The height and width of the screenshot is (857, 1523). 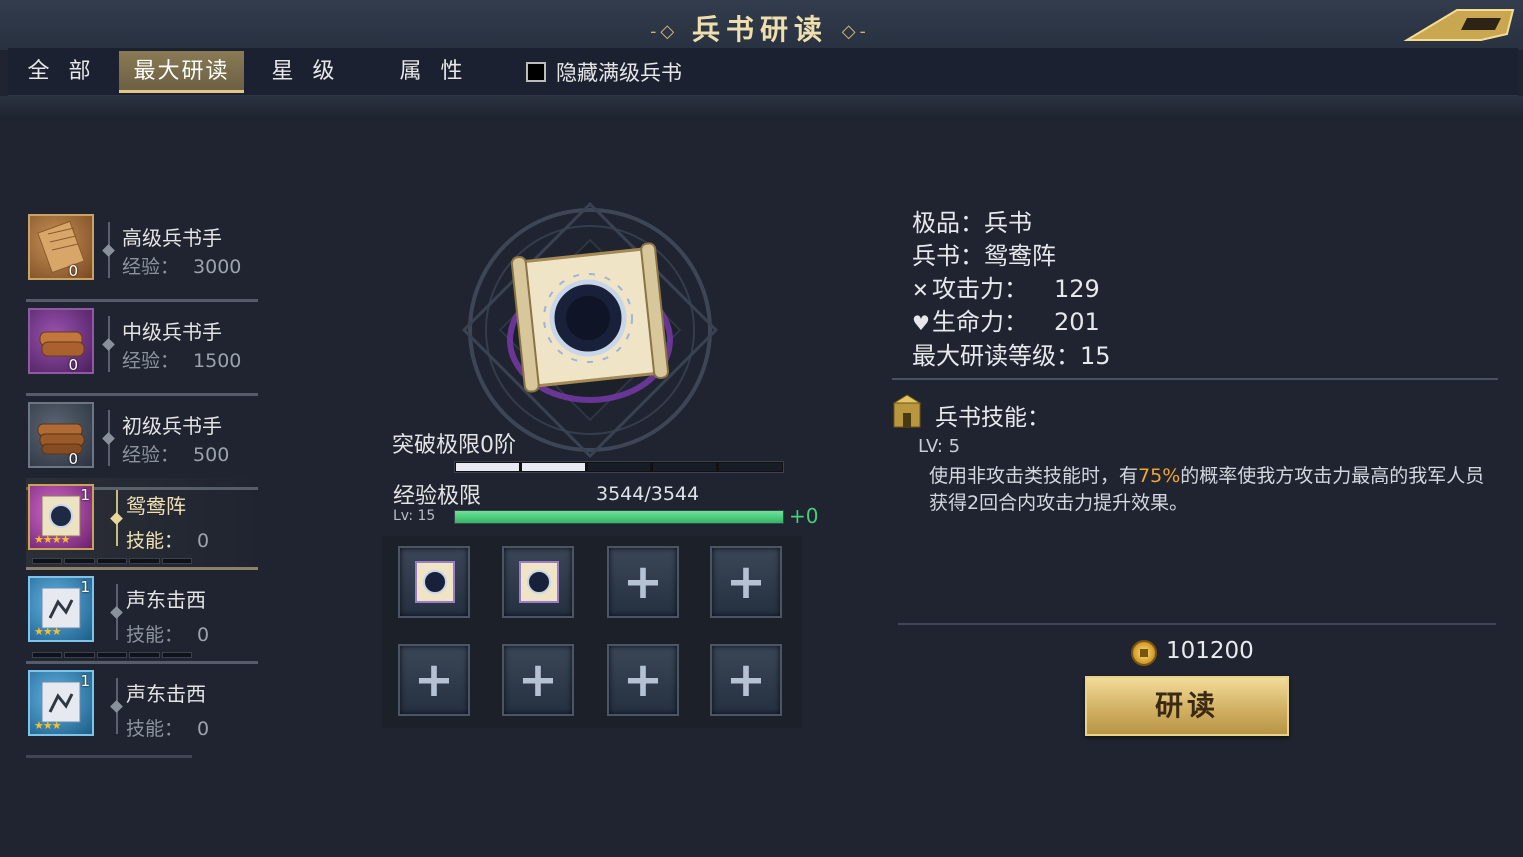 What do you see at coordinates (992, 418) in the screenshot?
I see `skill-title: 兵书技能：` at bounding box center [992, 418].